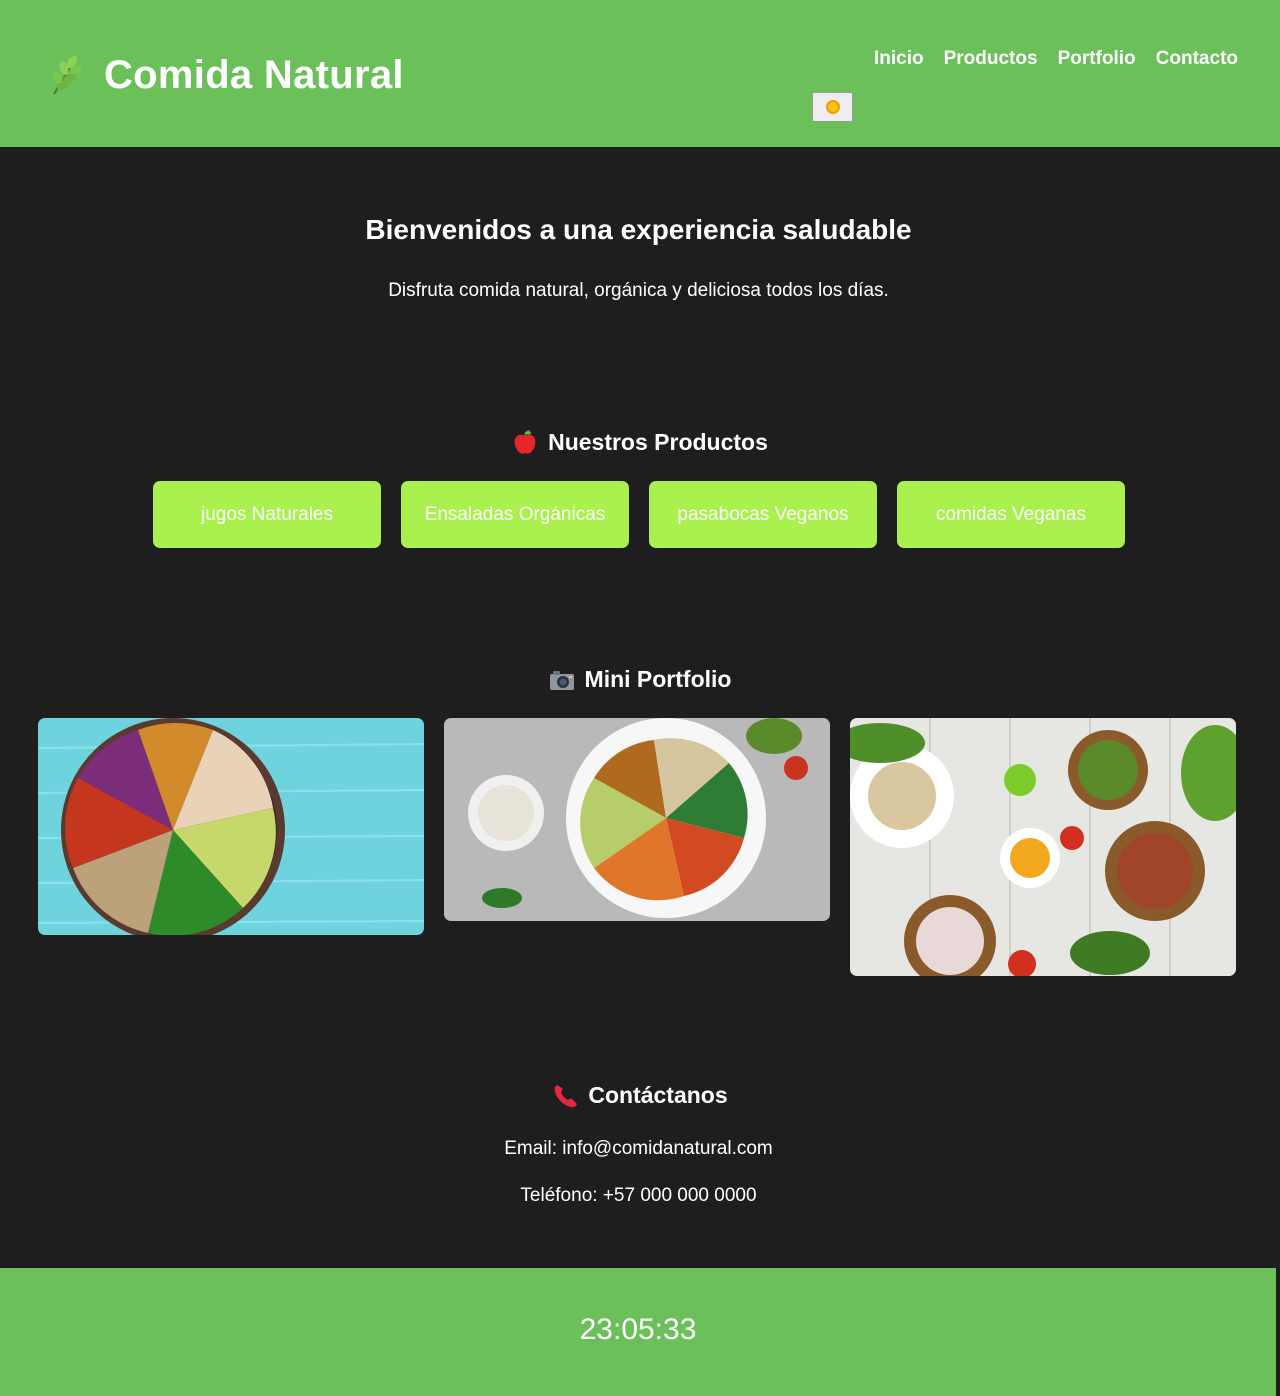 The height and width of the screenshot is (1396, 1280). Describe the element at coordinates (1056, 59) in the screenshot. I see `main-nav: Inicio Productos Portfolio Contacto` at that location.